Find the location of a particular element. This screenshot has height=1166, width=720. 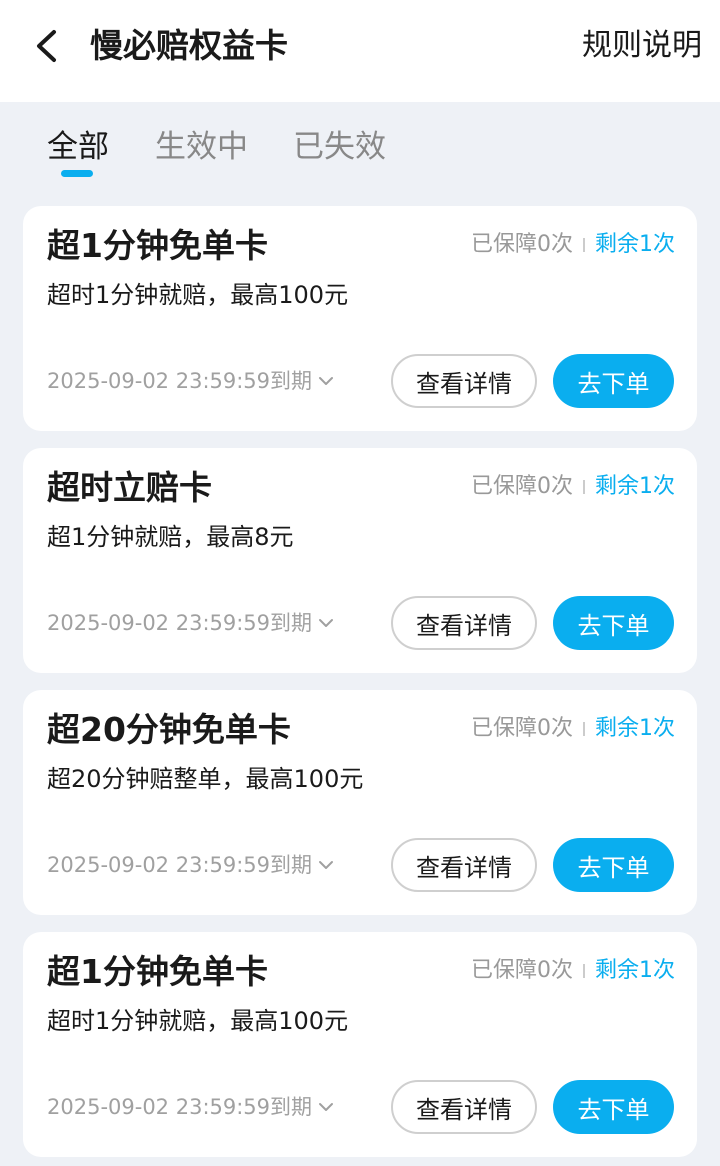

tab-active: 生效中 is located at coordinates (201, 147).